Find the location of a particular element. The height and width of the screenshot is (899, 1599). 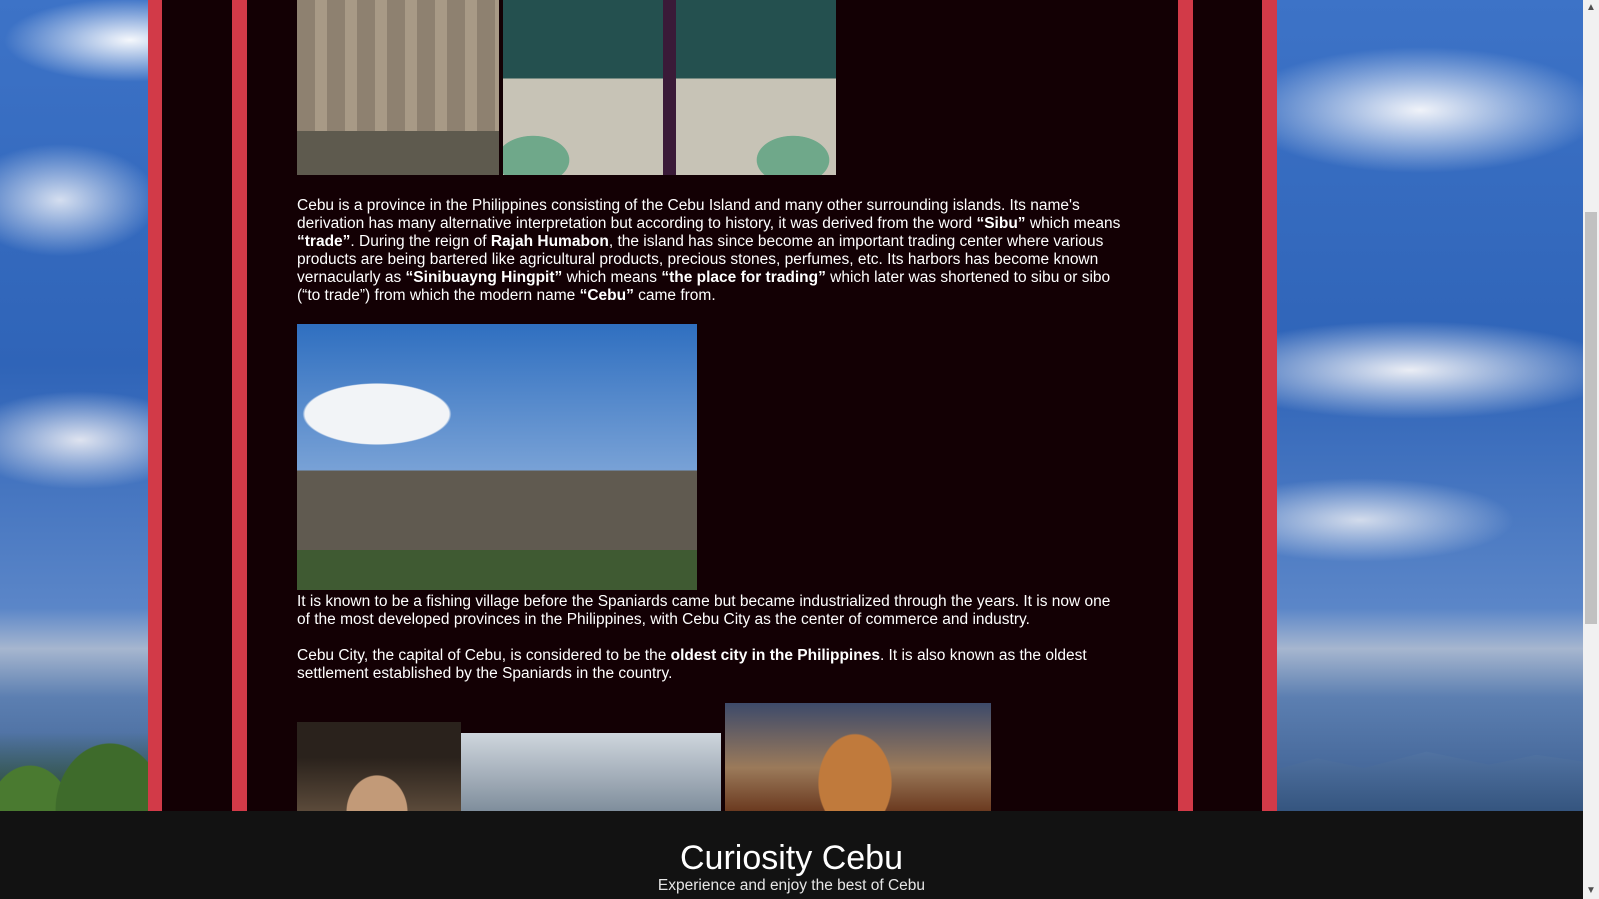

emphasis-text: oldest city in the Philippines is located at coordinates (775, 655).